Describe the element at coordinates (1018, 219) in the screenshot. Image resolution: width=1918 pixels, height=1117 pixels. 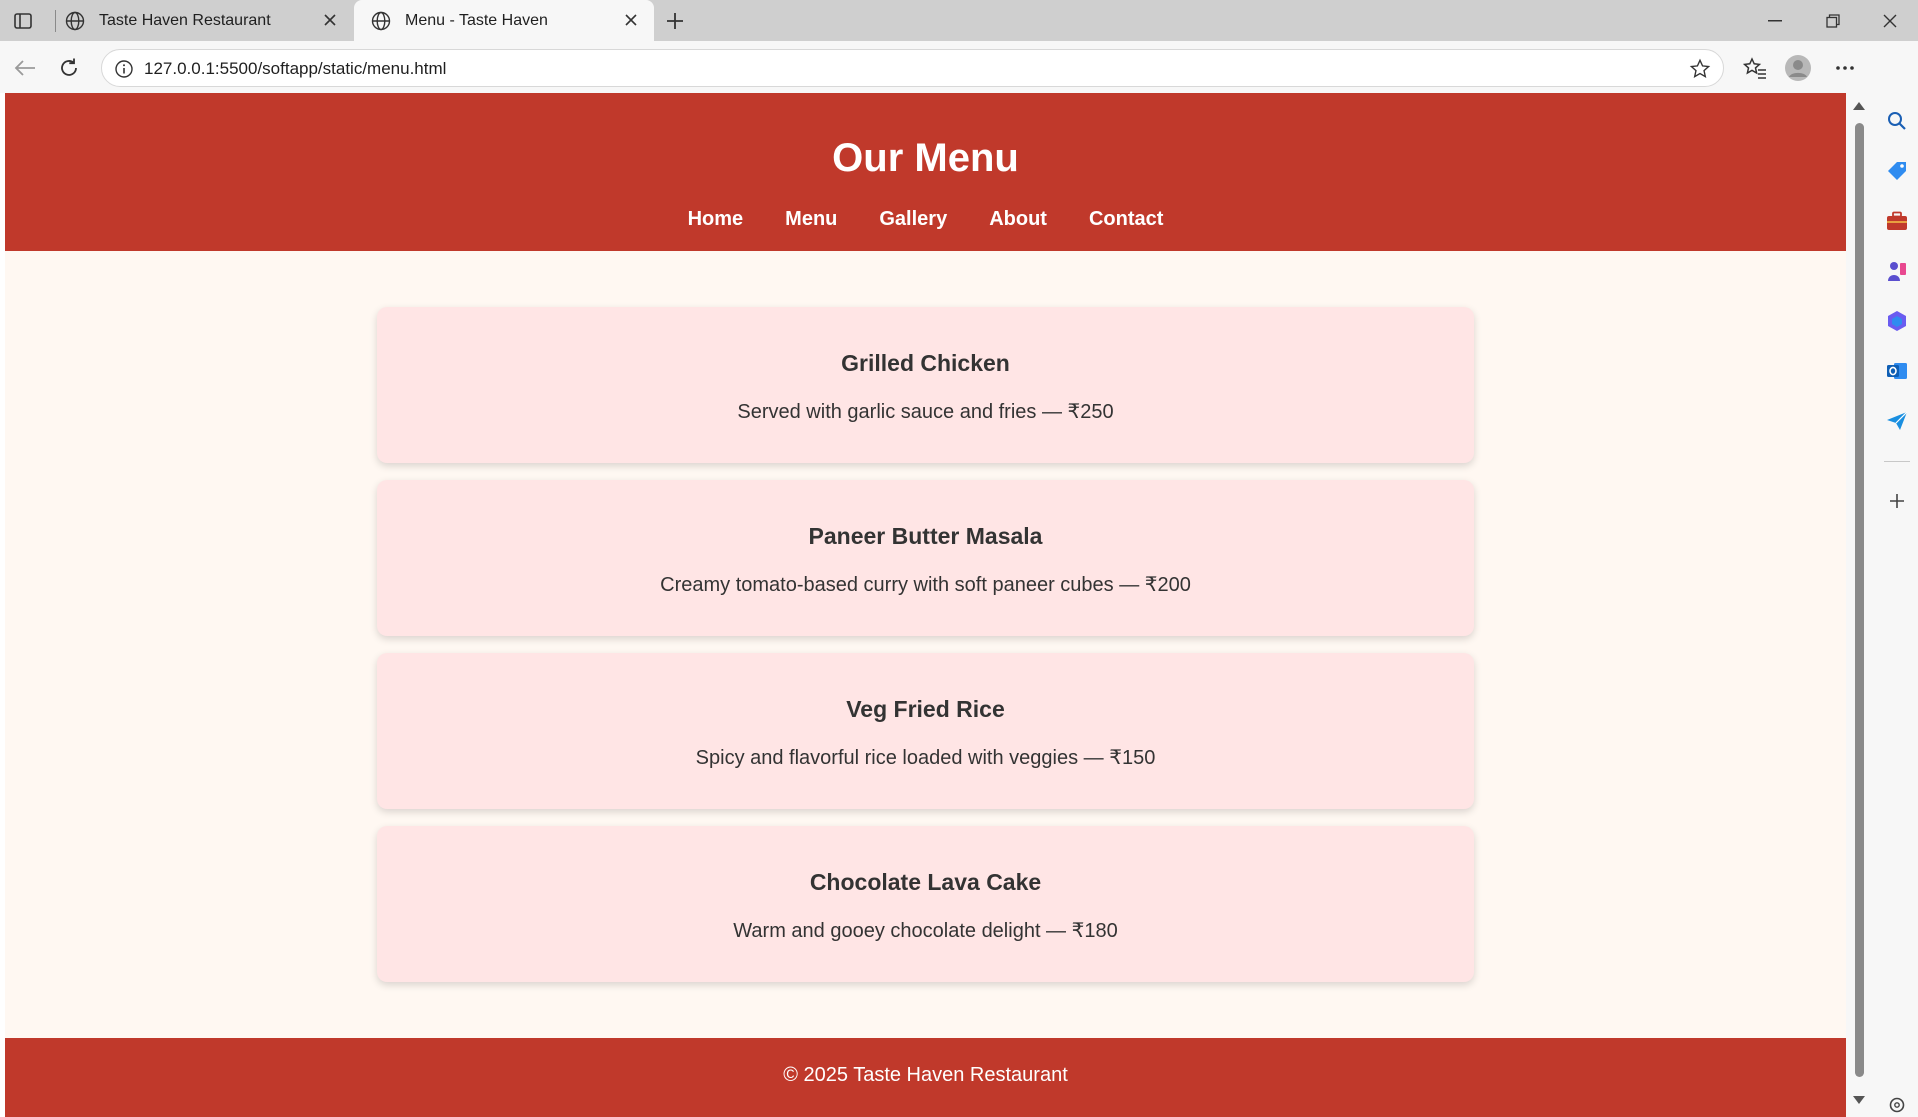
I see `nav-link-about: About` at that location.